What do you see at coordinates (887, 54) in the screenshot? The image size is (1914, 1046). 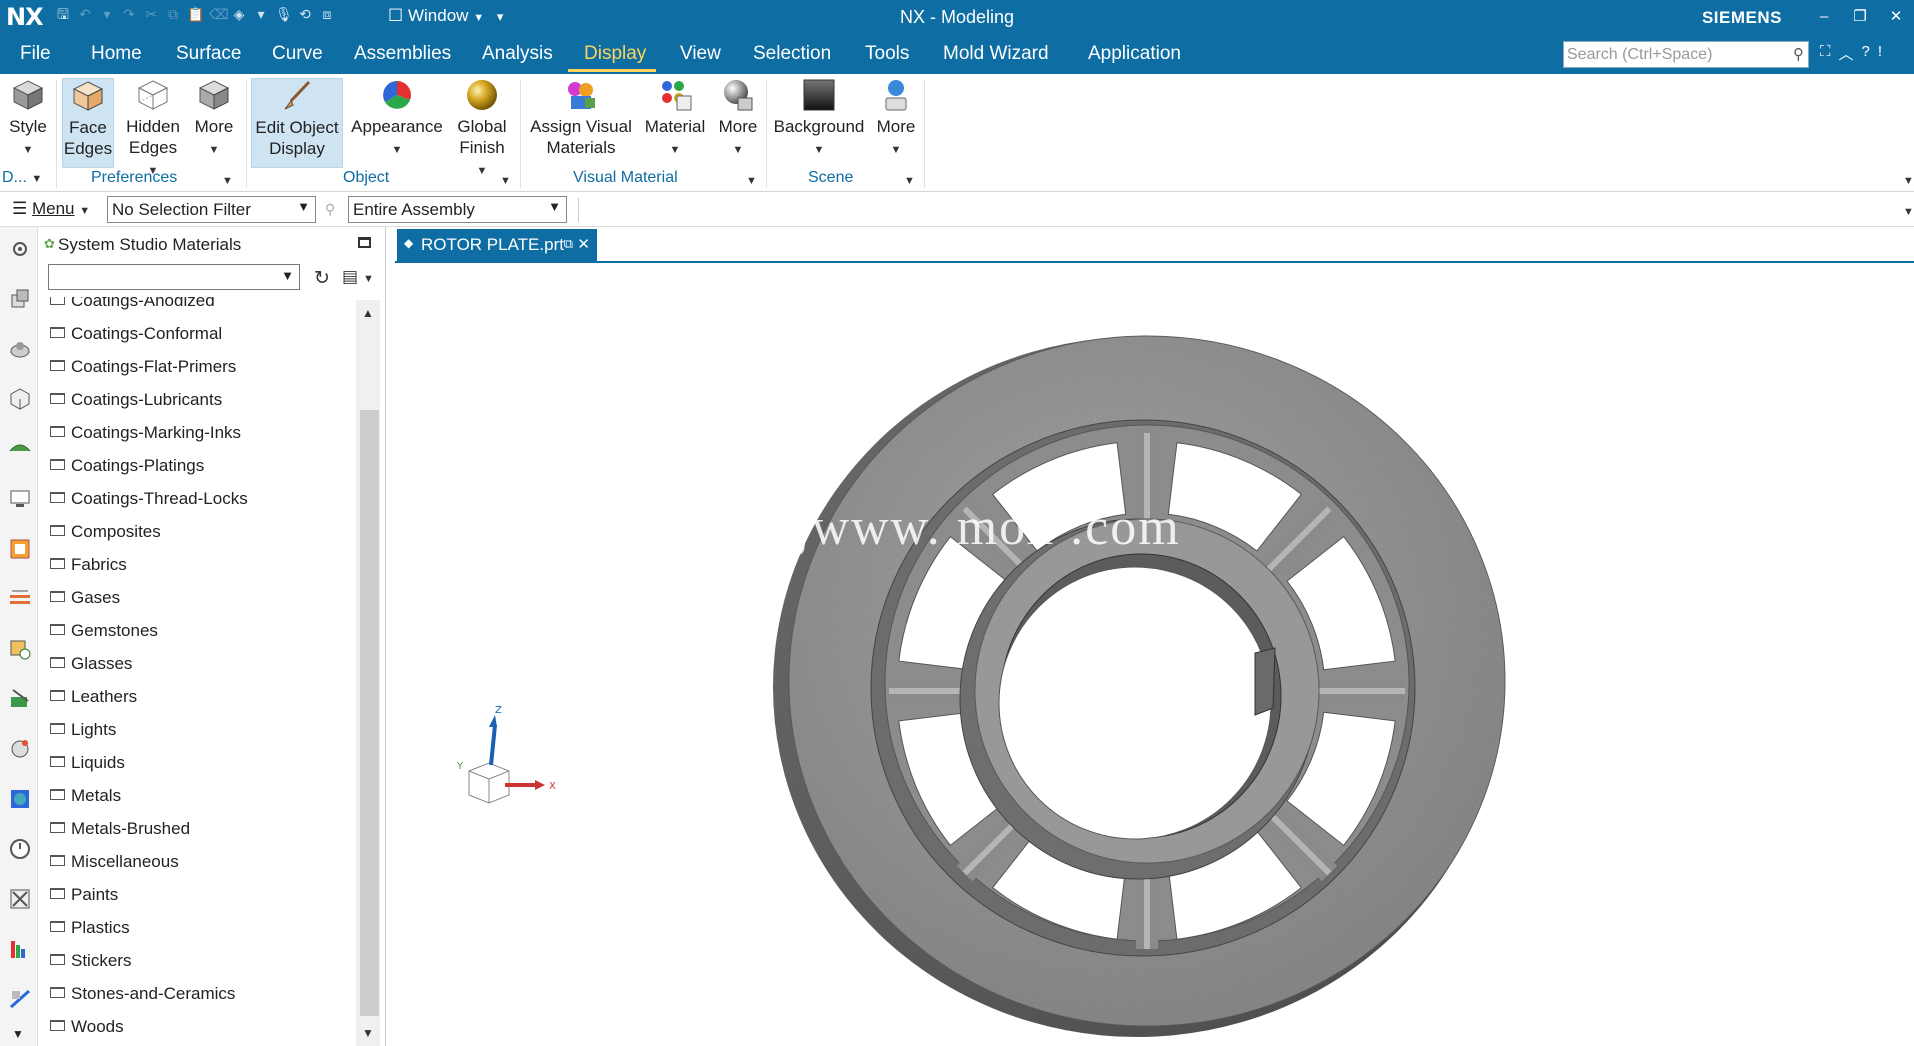 I see `menu-tools: Tools` at bounding box center [887, 54].